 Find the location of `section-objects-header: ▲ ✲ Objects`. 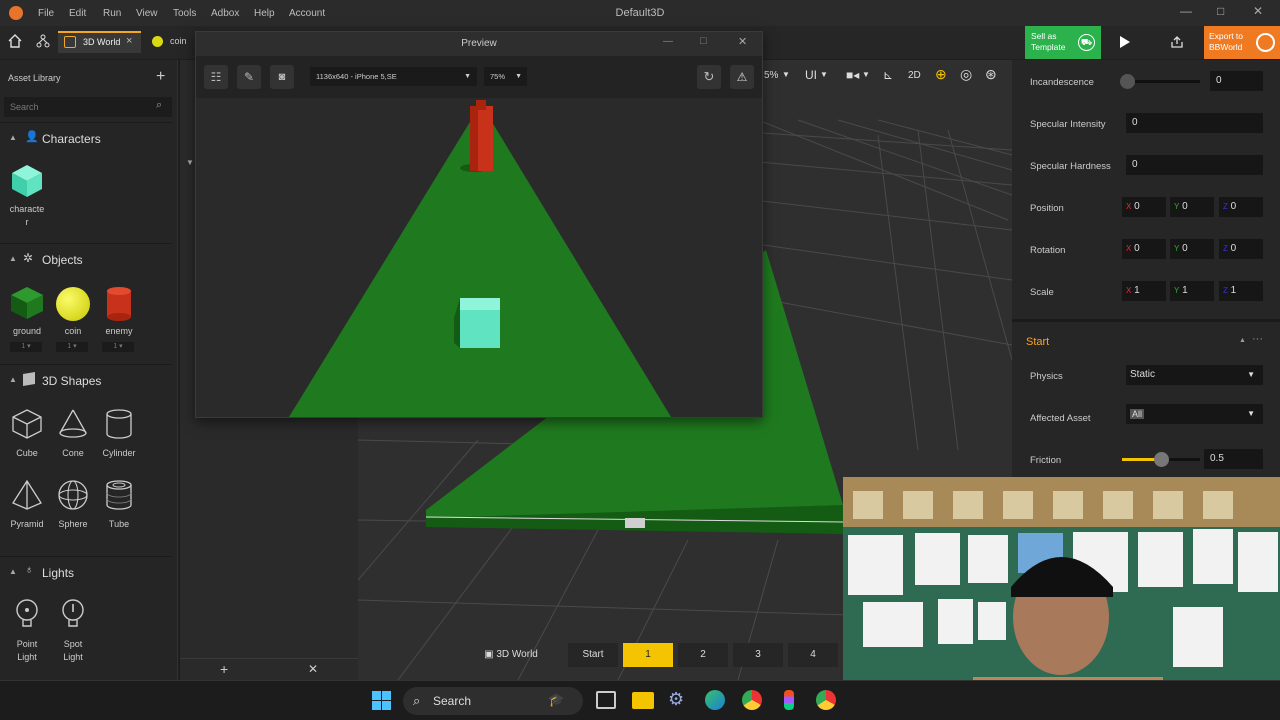

section-objects-header: ▲ ✲ Objects is located at coordinates (86, 258).